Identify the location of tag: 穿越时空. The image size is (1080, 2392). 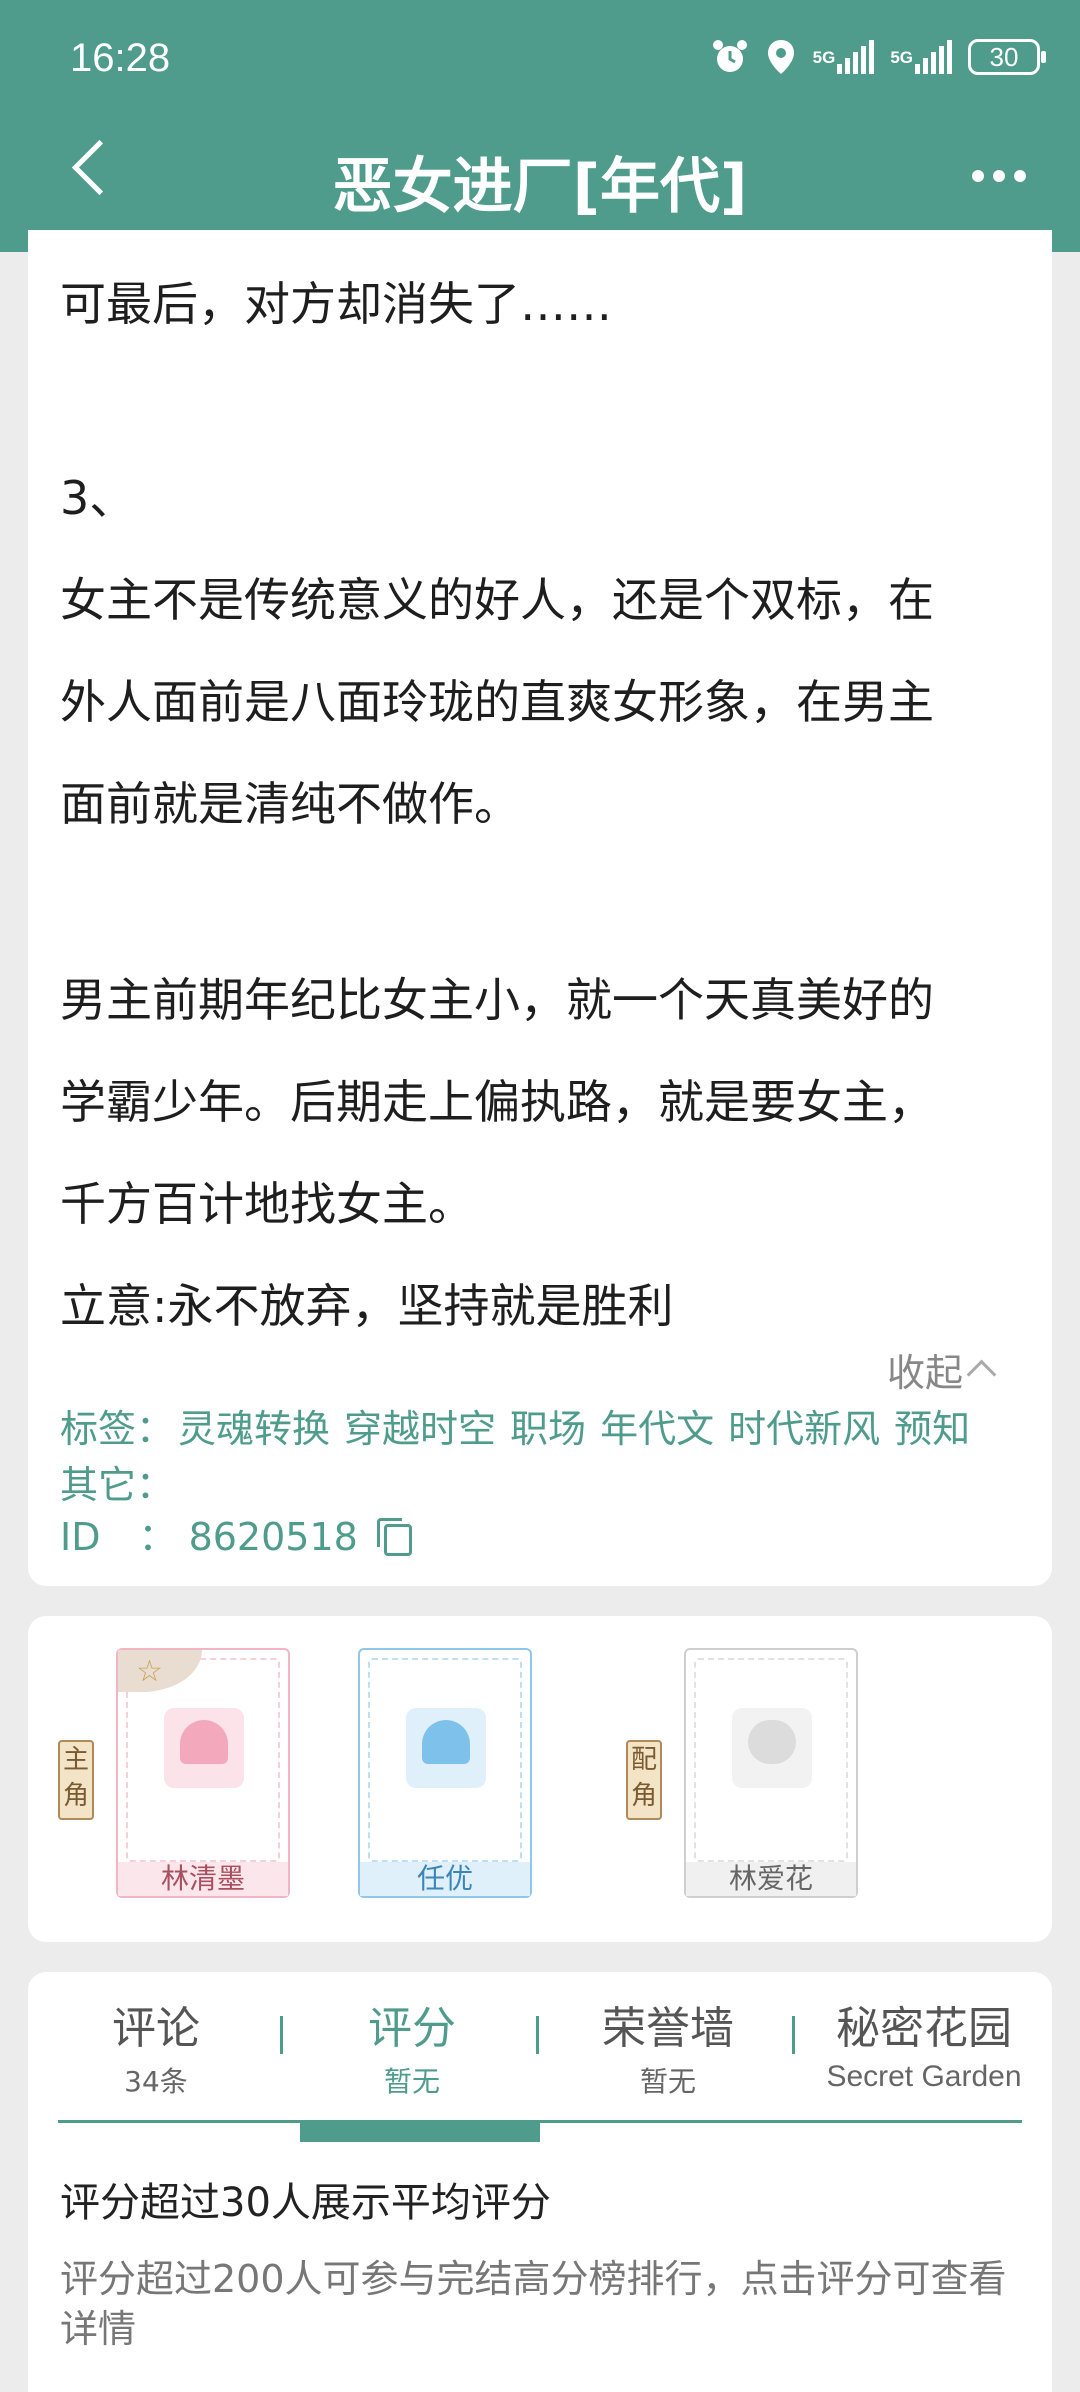
(420, 1425).